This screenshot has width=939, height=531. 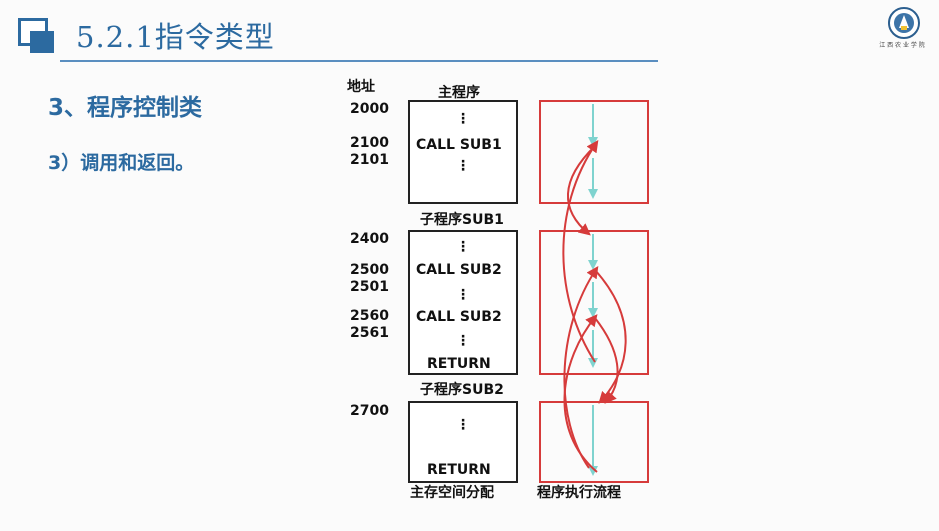 I want to click on execution-flow-arrows, so click(x=594, y=290).